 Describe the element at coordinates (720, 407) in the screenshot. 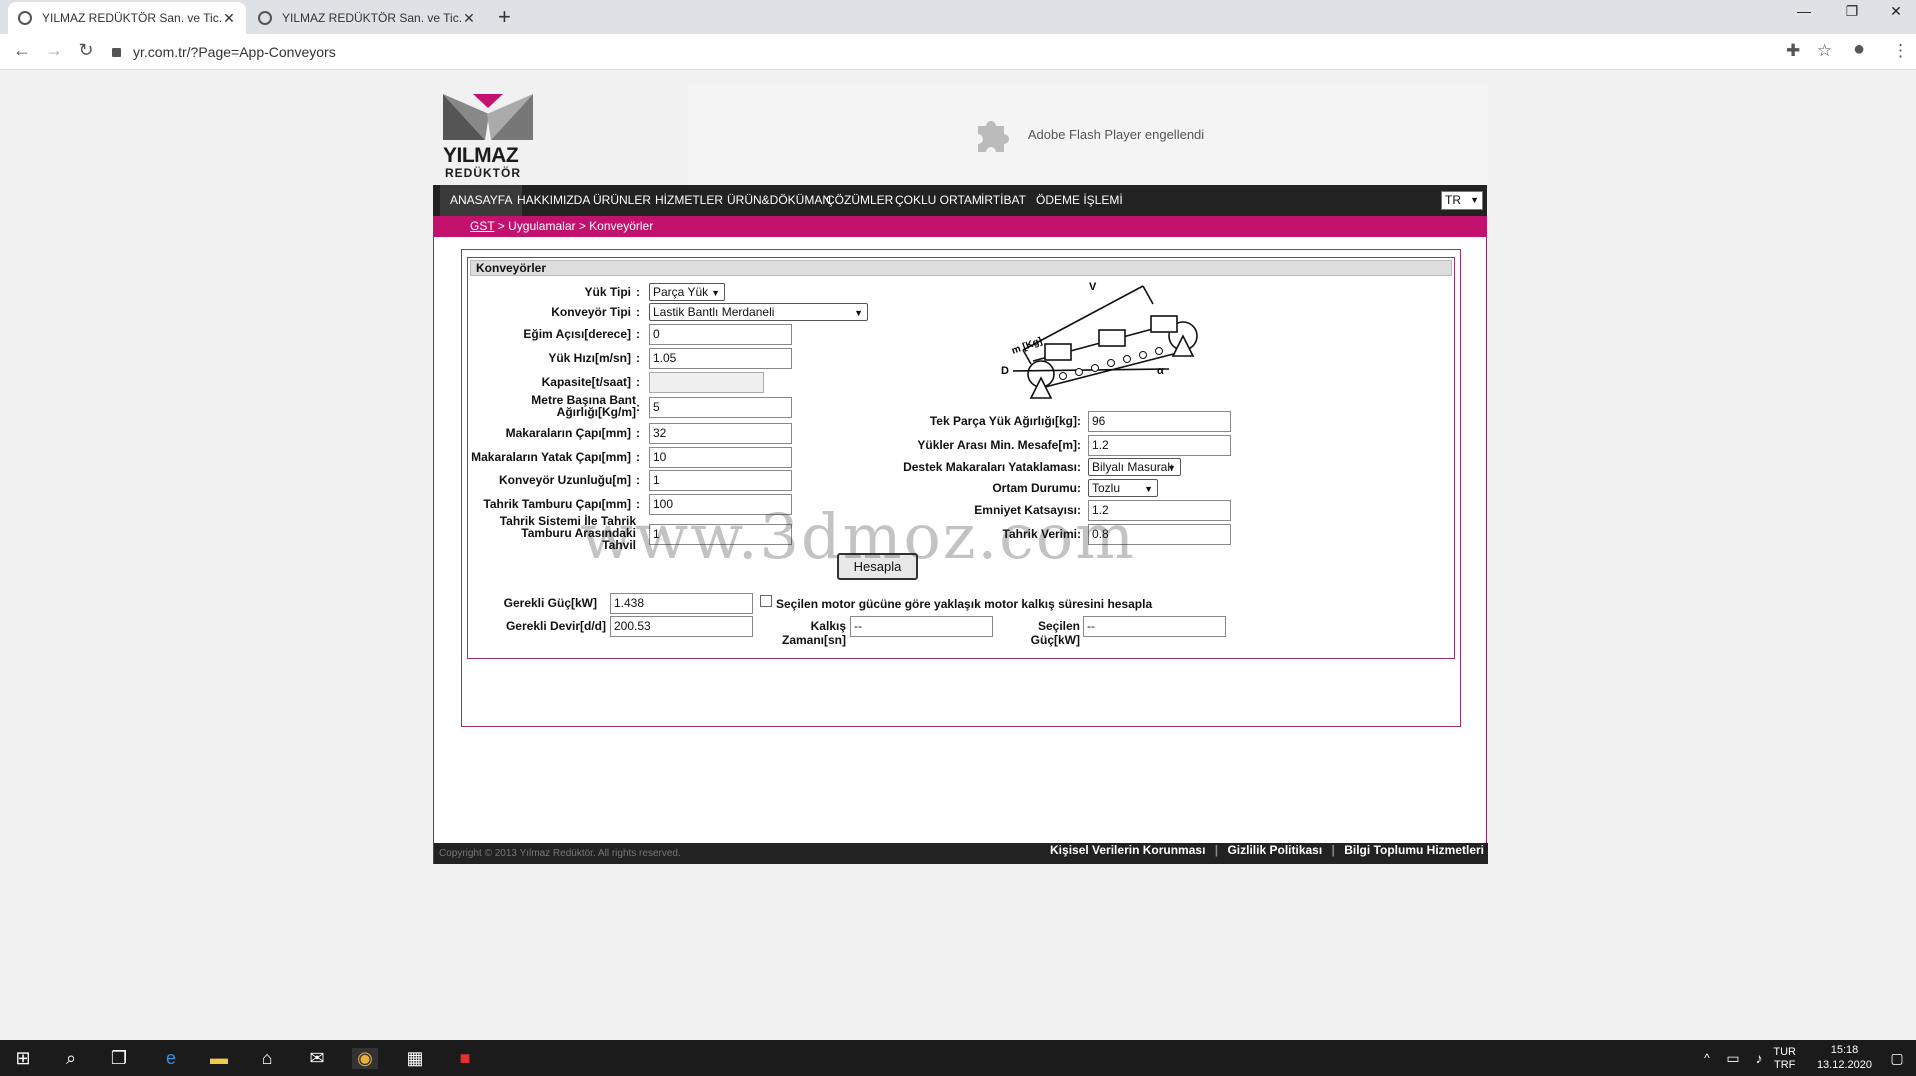

I see `belt-weight-input: 5` at that location.